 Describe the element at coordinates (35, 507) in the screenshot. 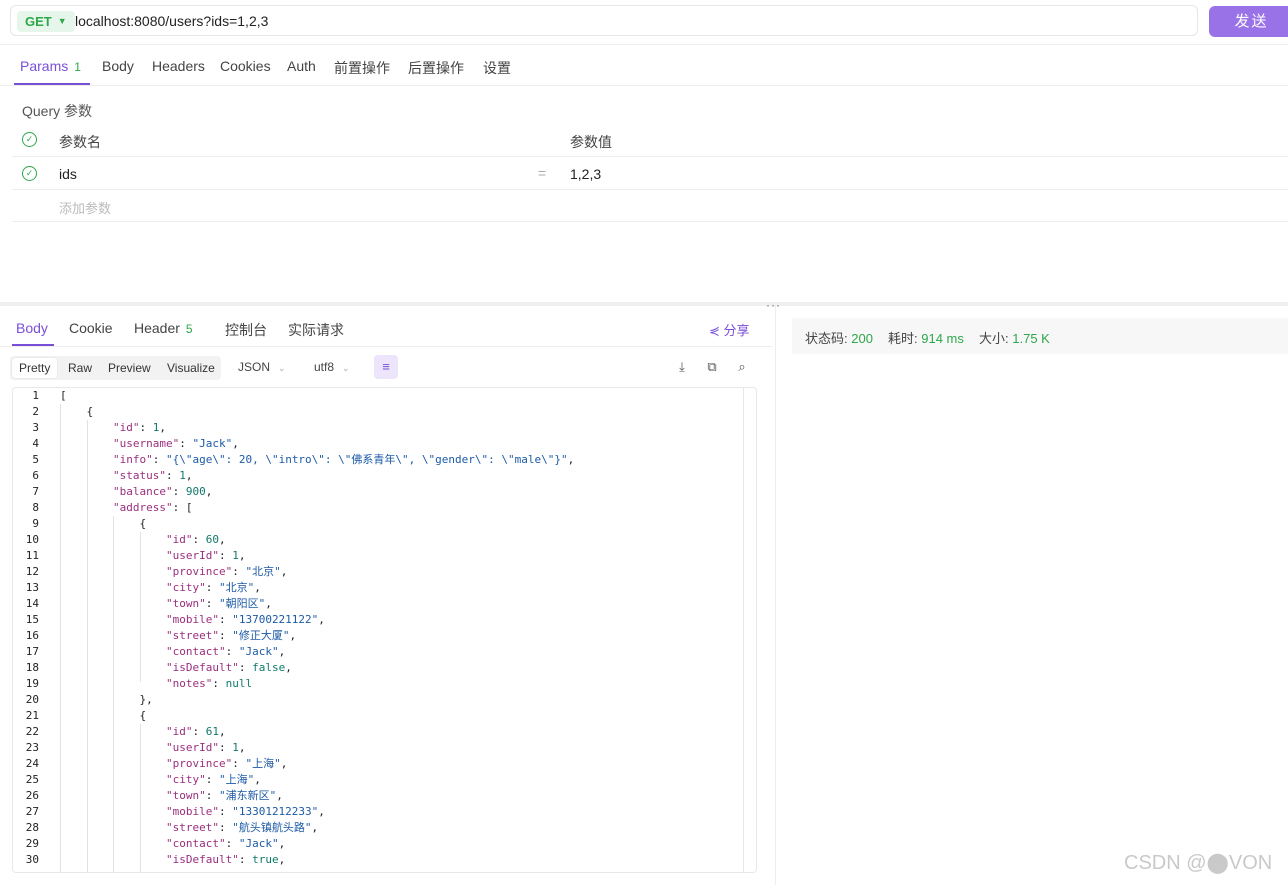

I see `line-number: 8` at that location.